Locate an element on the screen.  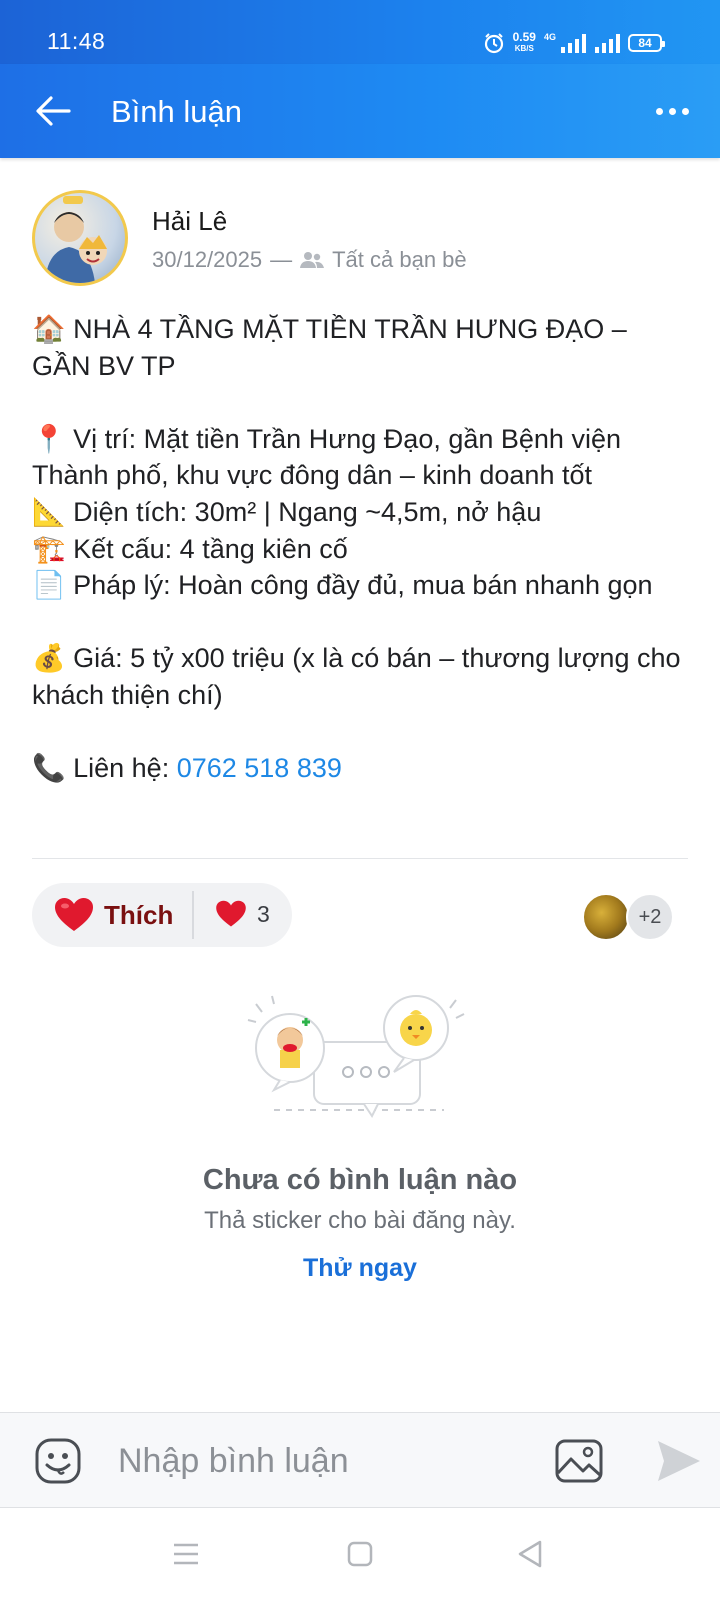
recent-apps-button is located at coordinates (186, 1554).